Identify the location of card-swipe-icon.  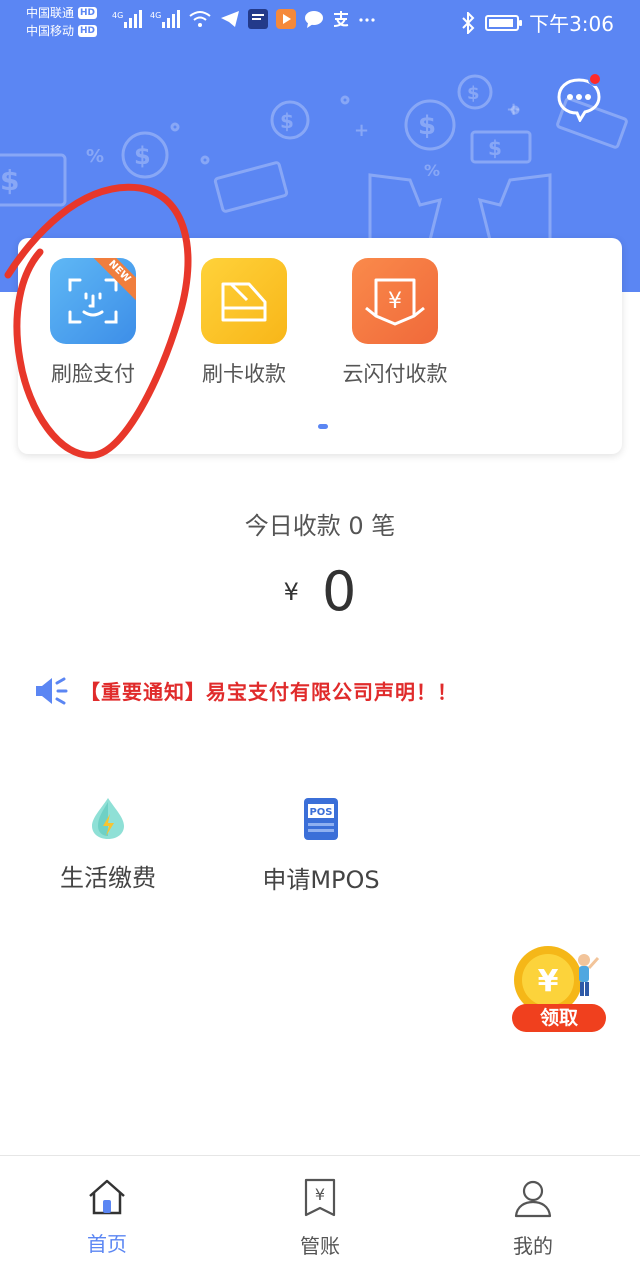
(244, 301).